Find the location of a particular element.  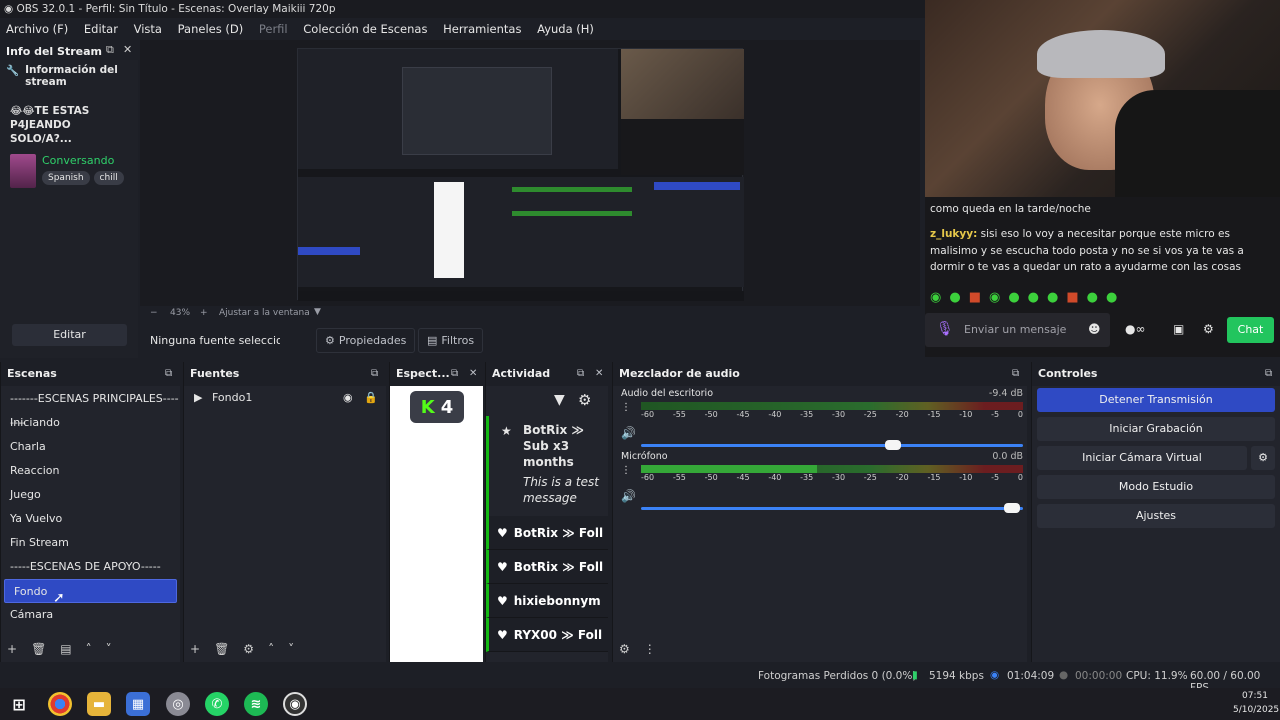

file-explorer-icon: ▬ is located at coordinates (99, 704).